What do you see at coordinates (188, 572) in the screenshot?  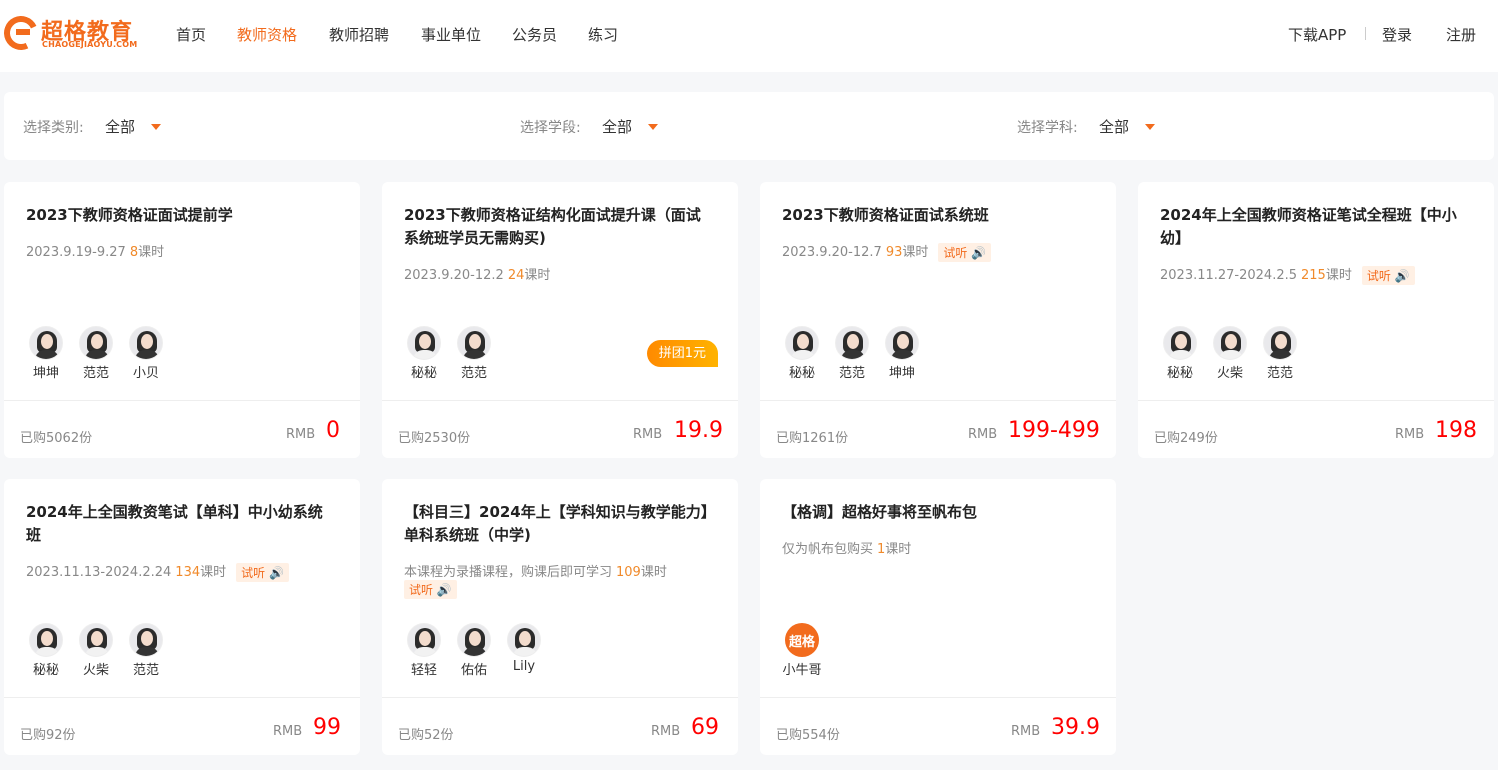 I see `course-hours: 134` at bounding box center [188, 572].